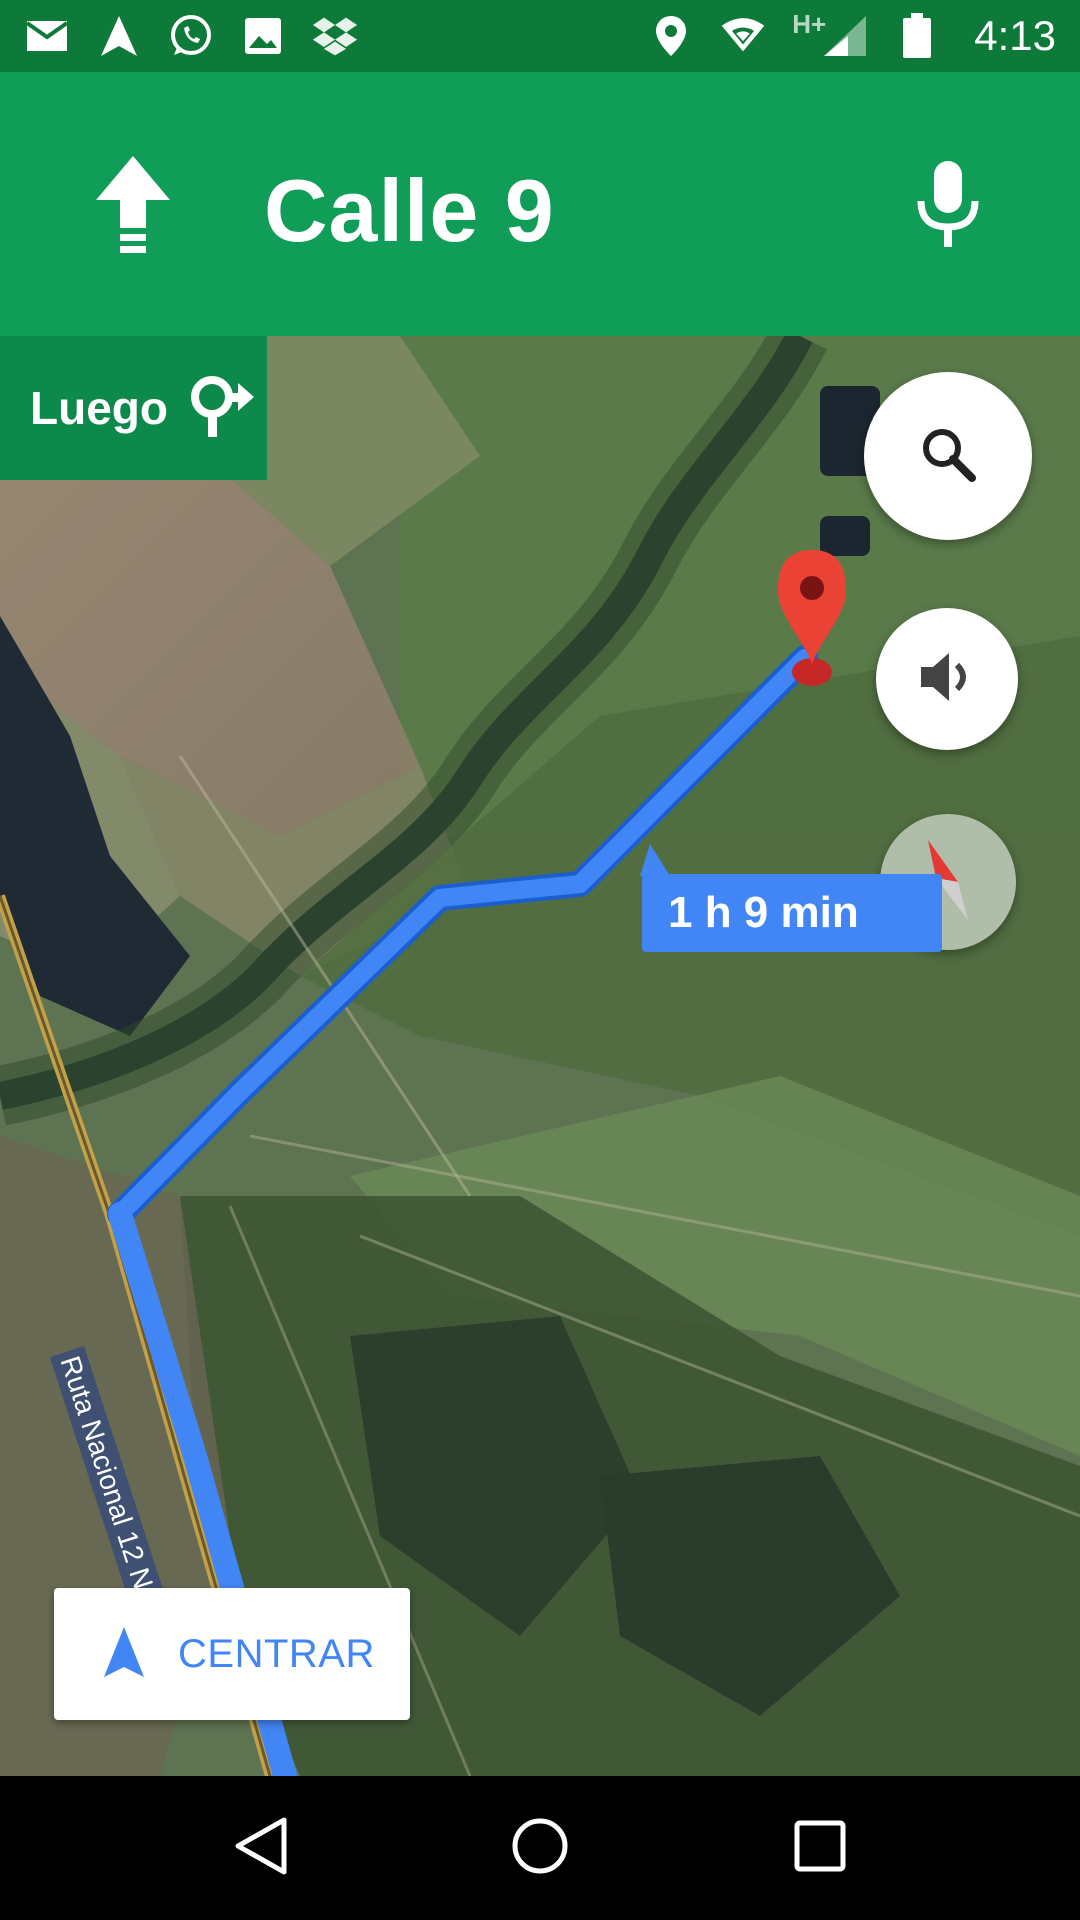 The height and width of the screenshot is (1920, 1080). What do you see at coordinates (763, 912) in the screenshot?
I see `eta-text: 1 h 9 min` at bounding box center [763, 912].